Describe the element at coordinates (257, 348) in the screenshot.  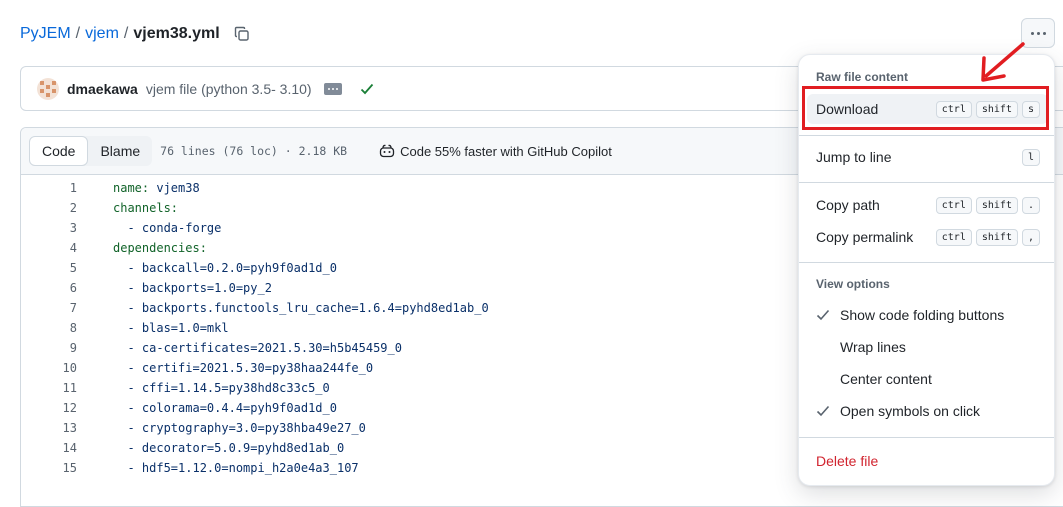
I see `yaml-value: - ca-certificates=2021.5.30=h5b45459_0` at that location.